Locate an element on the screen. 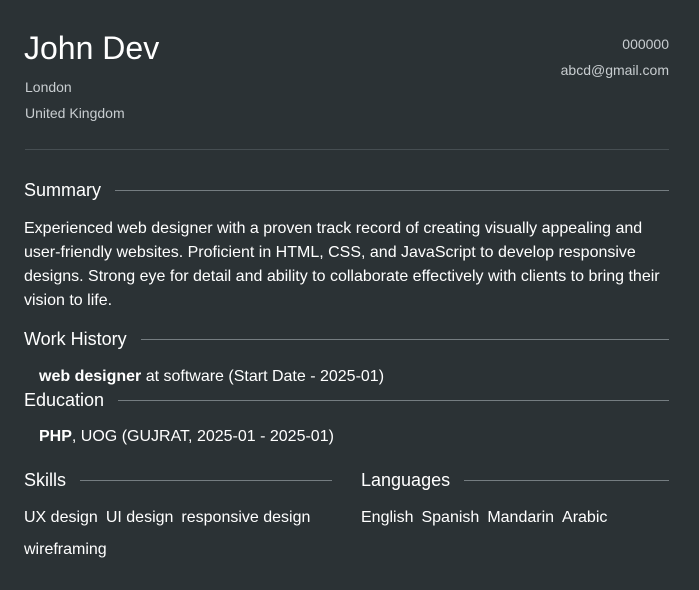  languages-section-header: Languages is located at coordinates (515, 480).